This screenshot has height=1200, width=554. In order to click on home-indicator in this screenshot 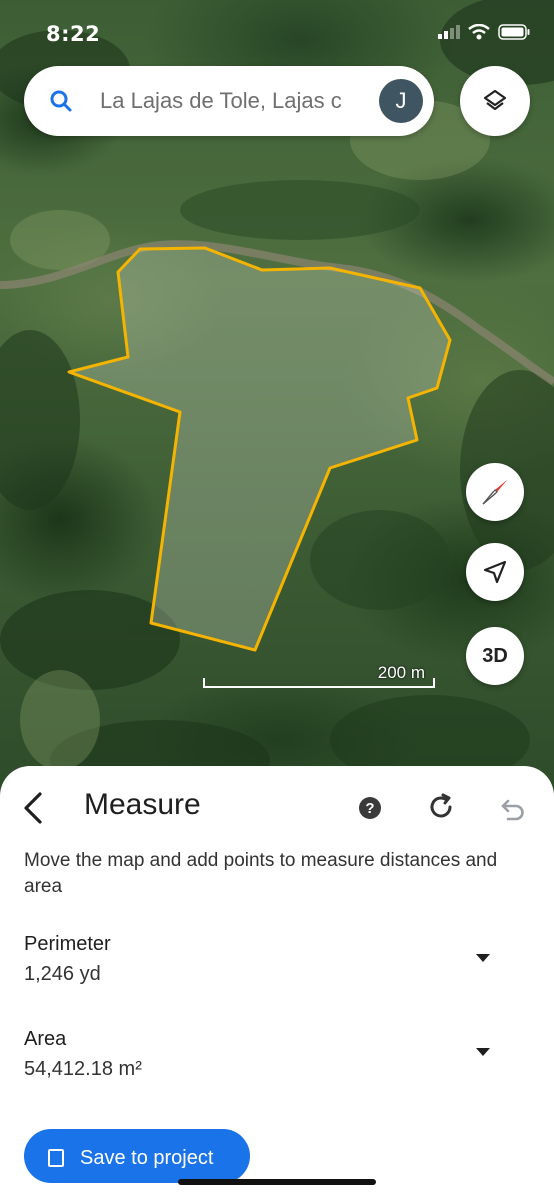, I will do `click(277, 1182)`.